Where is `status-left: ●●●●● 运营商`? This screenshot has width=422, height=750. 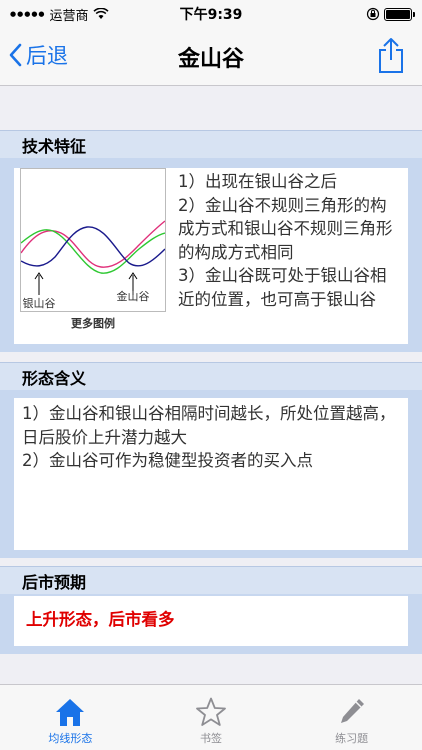
status-left: ●●●●● 运营商 is located at coordinates (59, 14).